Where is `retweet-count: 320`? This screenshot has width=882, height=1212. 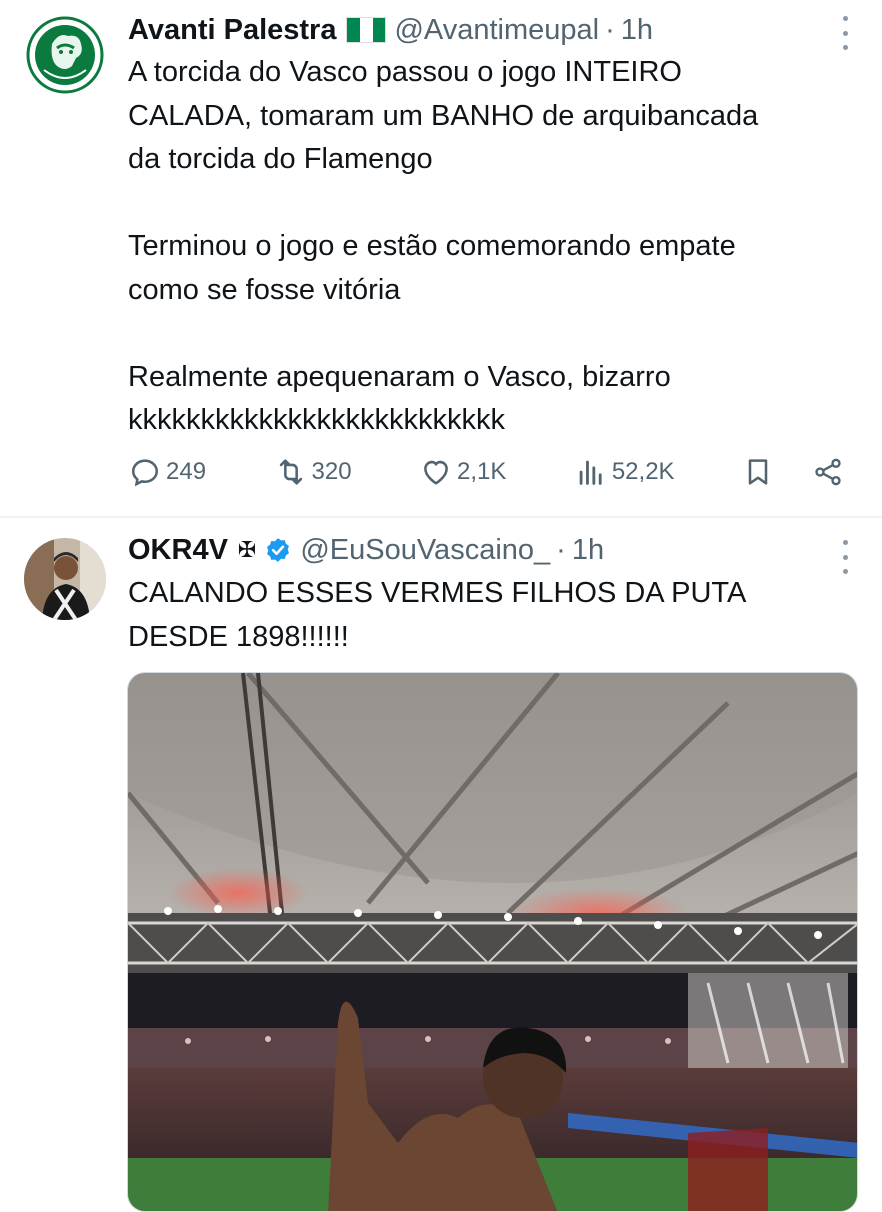
retweet-count: 320 is located at coordinates (331, 471).